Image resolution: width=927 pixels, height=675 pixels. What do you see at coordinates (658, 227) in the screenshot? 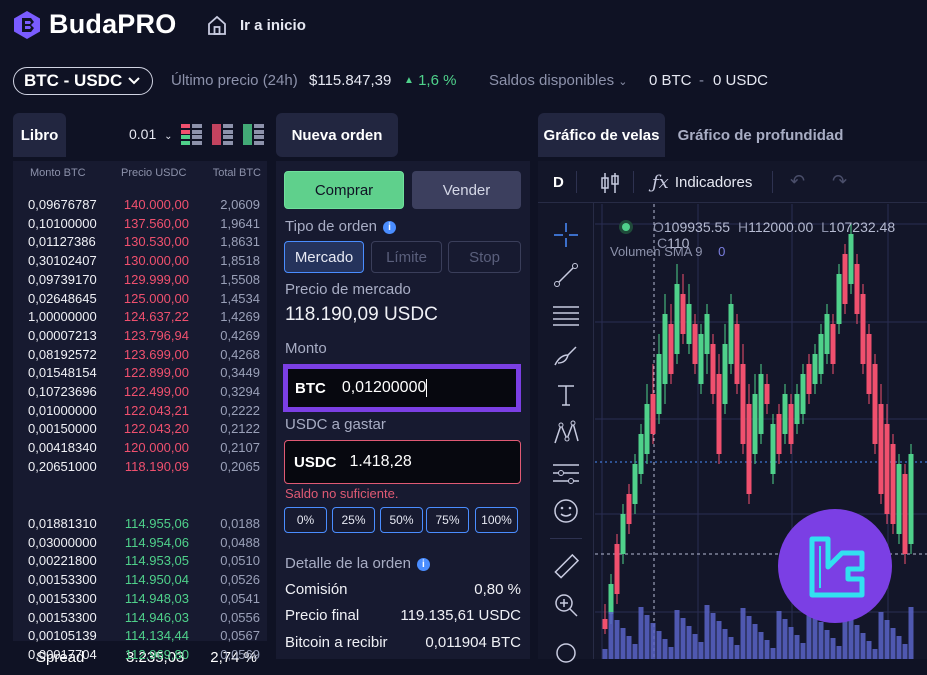
I see `ohlc-o-label: O` at bounding box center [658, 227].